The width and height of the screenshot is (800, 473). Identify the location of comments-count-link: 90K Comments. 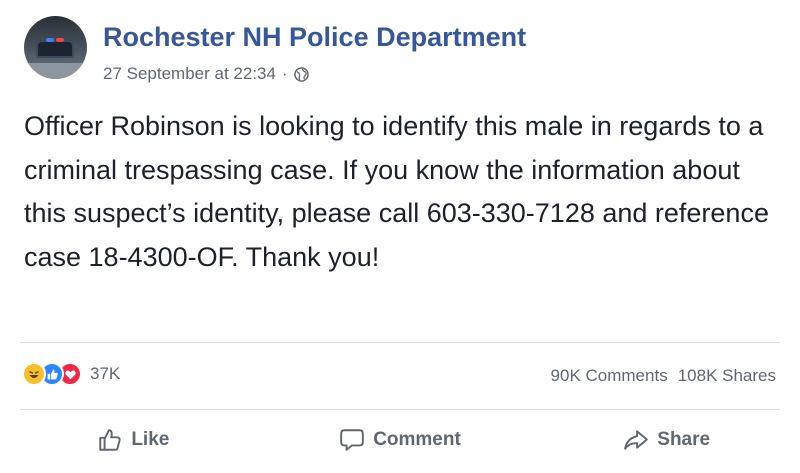
(609, 376).